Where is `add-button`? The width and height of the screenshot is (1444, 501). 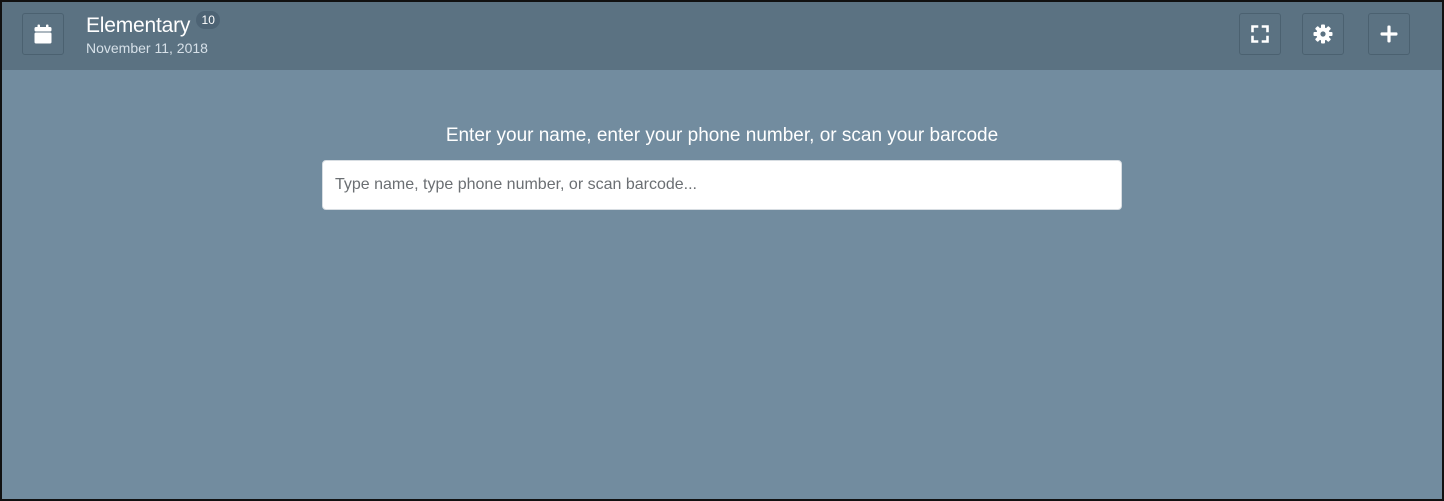 add-button is located at coordinates (1389, 34).